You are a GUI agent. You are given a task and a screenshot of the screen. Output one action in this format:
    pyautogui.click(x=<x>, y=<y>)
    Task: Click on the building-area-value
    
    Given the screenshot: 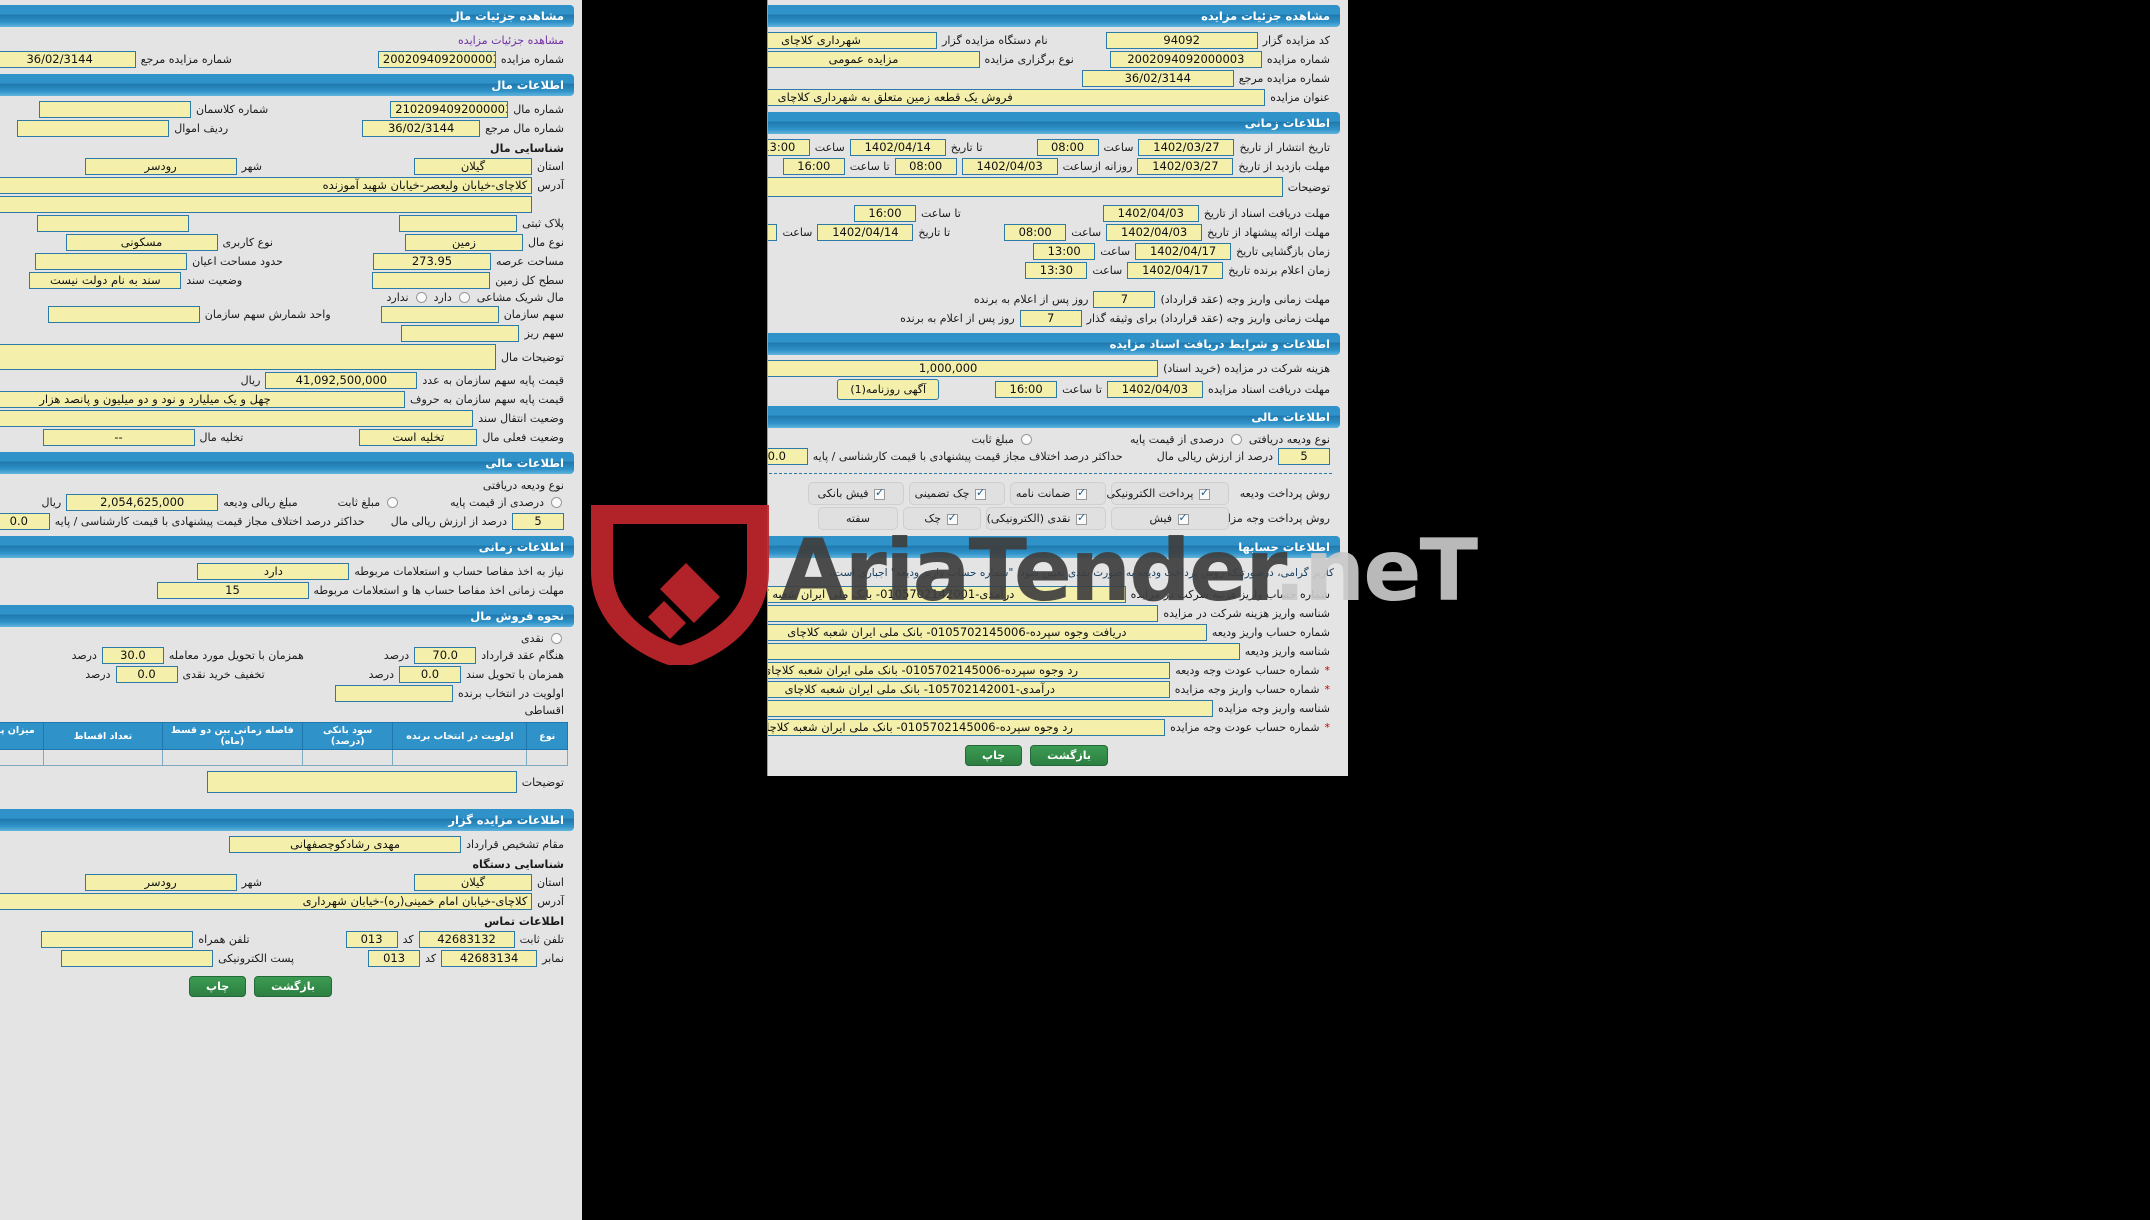 What is the action you would take?
    pyautogui.click(x=111, y=261)
    